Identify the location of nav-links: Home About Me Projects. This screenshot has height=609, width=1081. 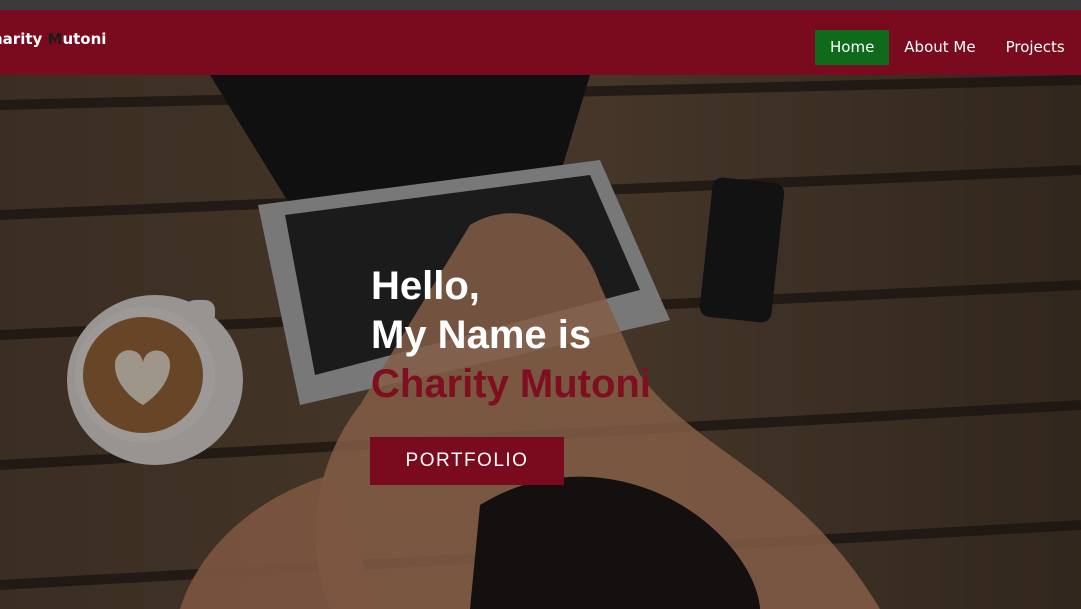
(947, 47).